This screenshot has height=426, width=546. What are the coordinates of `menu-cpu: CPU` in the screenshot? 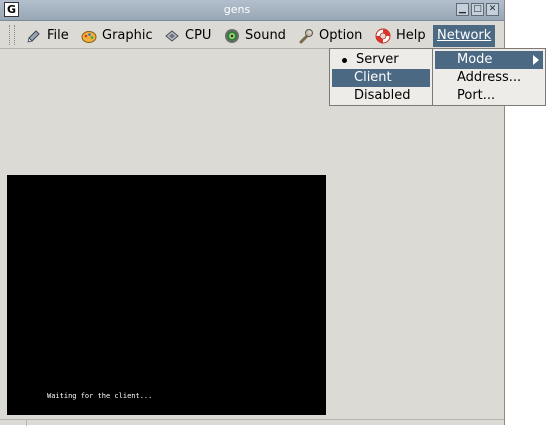 It's located at (189, 36).